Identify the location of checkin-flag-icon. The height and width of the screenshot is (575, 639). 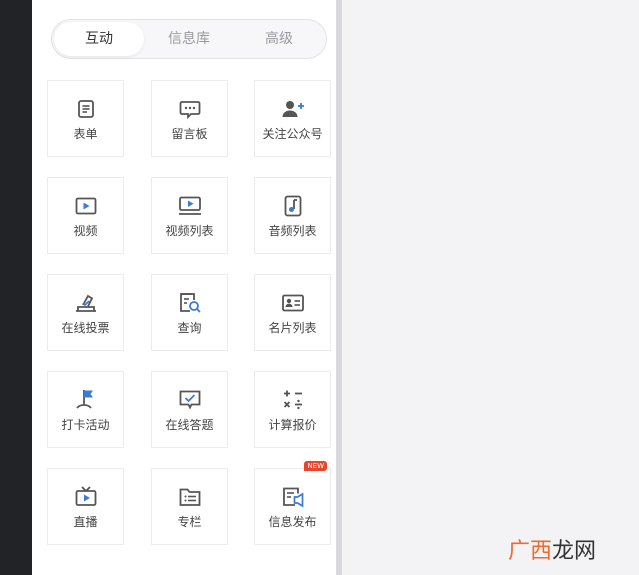
(85, 400).